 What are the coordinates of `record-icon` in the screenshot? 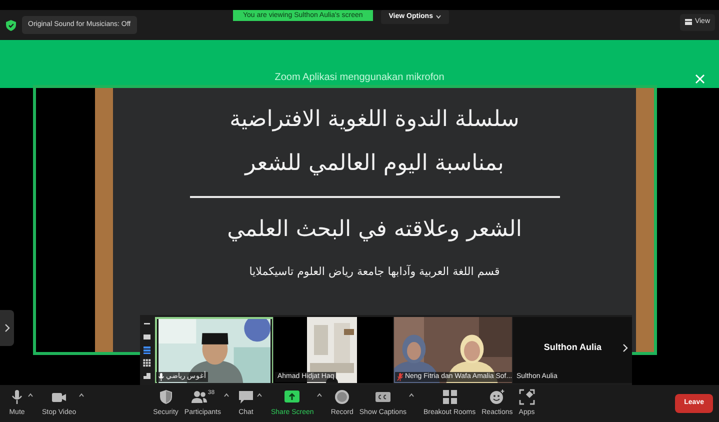 It's located at (342, 396).